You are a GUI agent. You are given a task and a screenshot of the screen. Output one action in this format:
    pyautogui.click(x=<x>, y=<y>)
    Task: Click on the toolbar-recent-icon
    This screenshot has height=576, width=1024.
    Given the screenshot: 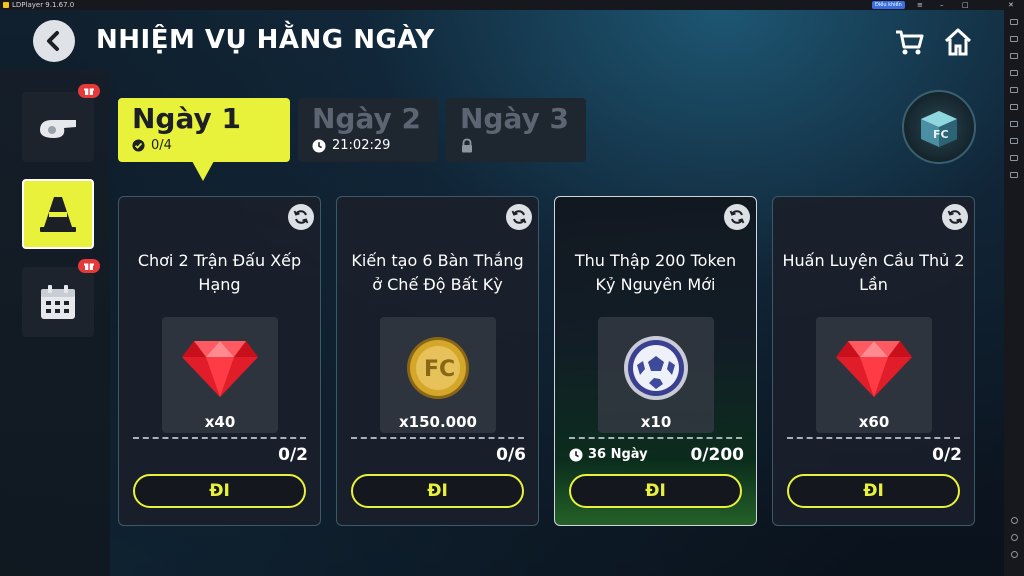 What is the action you would take?
    pyautogui.click(x=1014, y=554)
    